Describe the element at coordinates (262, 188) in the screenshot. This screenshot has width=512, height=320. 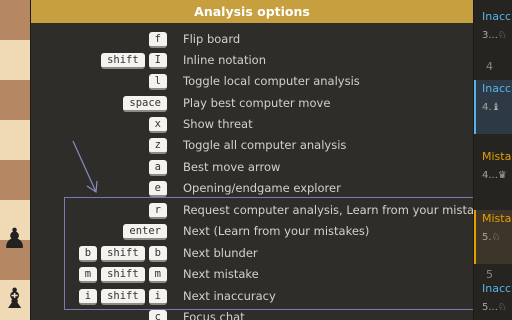
I see `shortcut-description: Opening/endgame explorer` at that location.